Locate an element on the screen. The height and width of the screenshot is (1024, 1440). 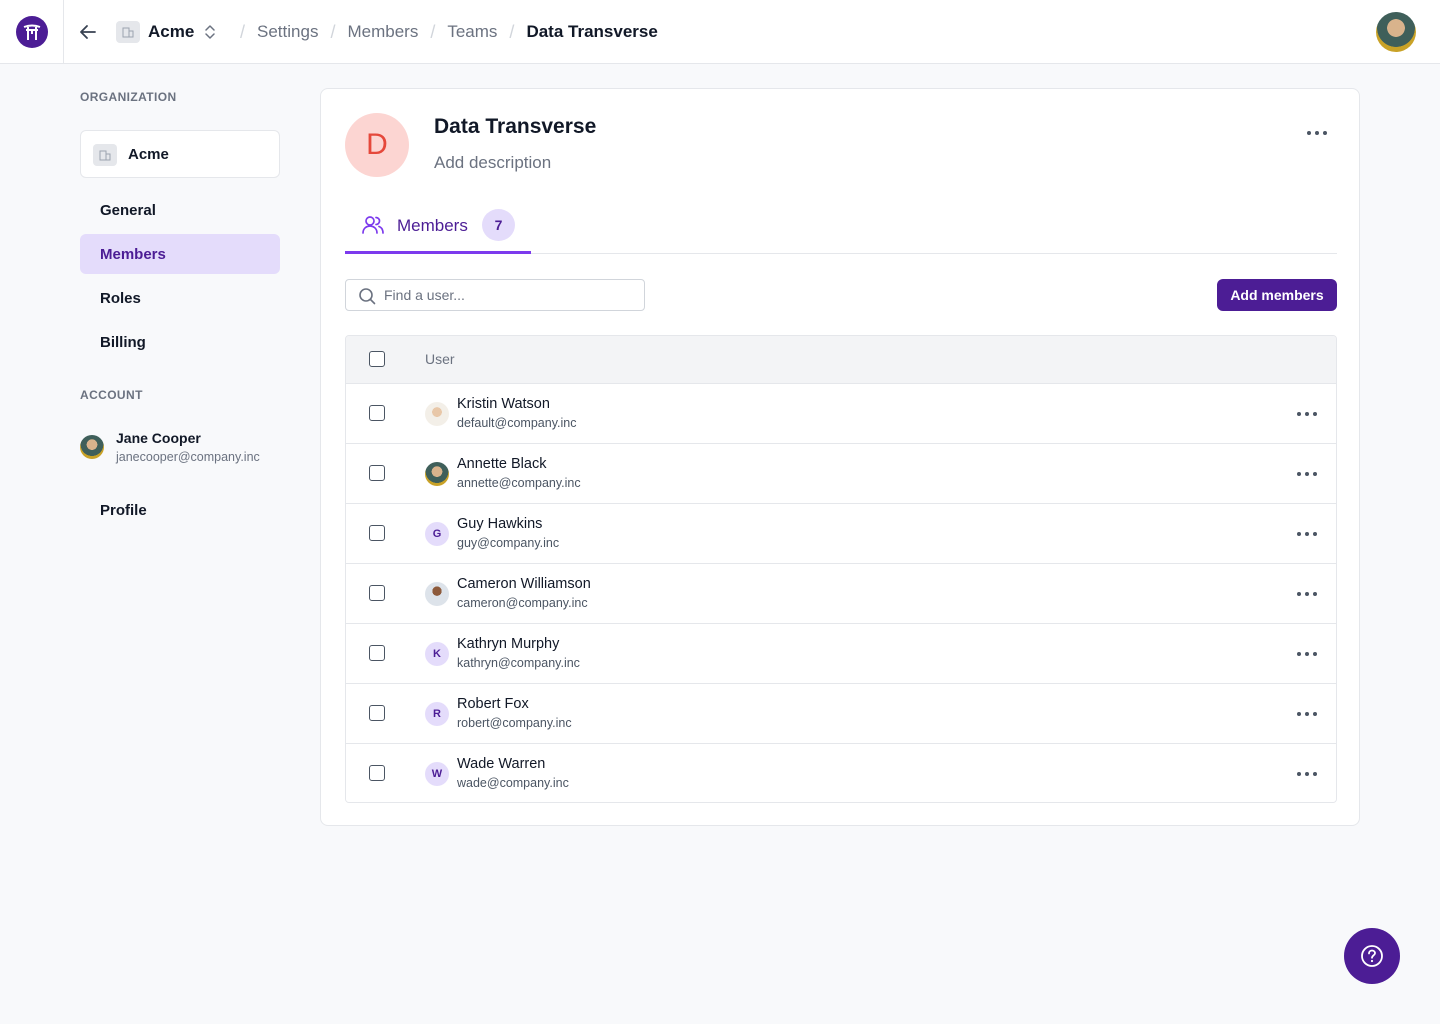
avatar: W is located at coordinates (437, 774).